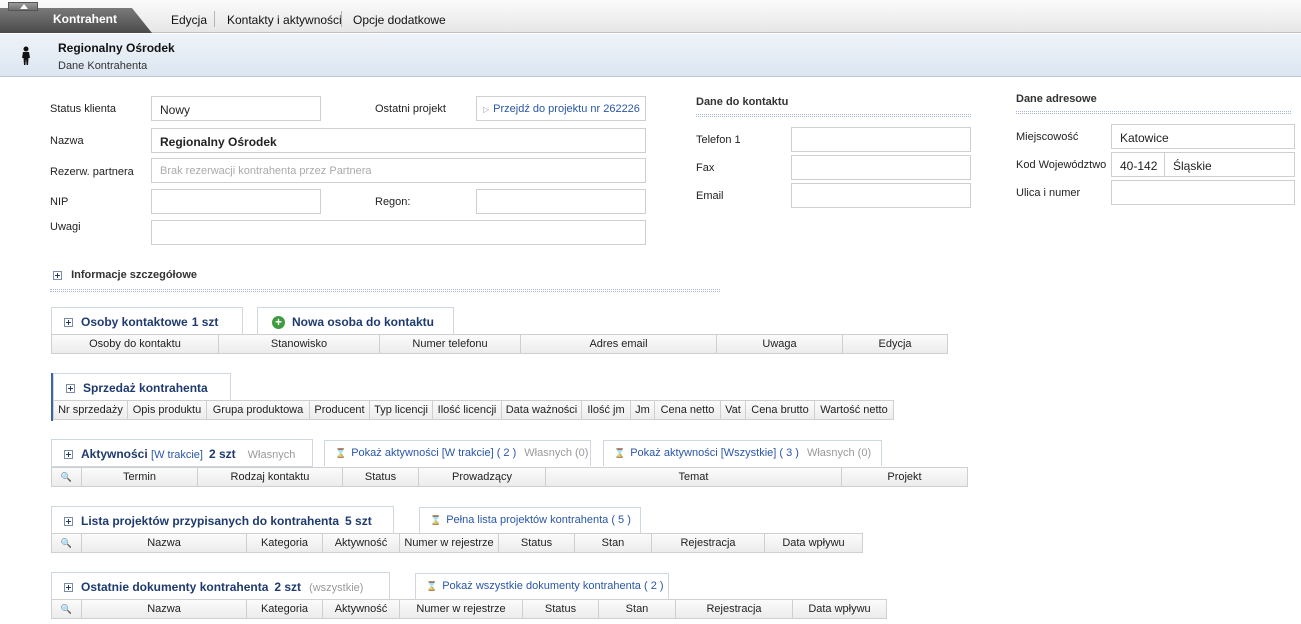  What do you see at coordinates (140, 477) in the screenshot?
I see `column-header: Termin` at bounding box center [140, 477].